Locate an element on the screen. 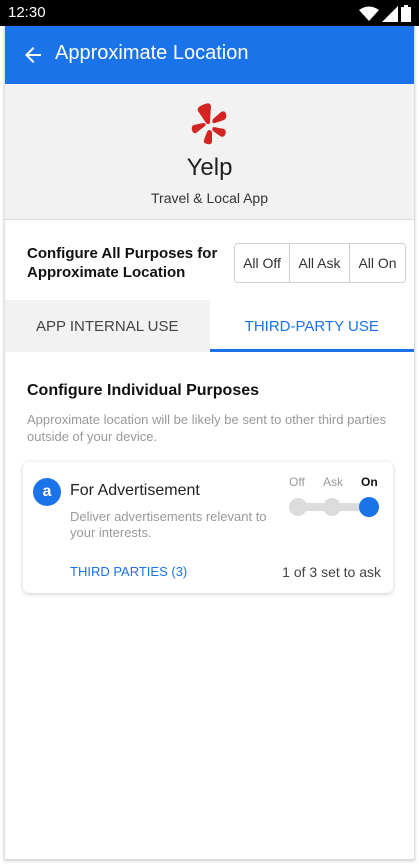 The width and height of the screenshot is (419, 865). ask-summary: 1 of 3 set to ask is located at coordinates (331, 572).